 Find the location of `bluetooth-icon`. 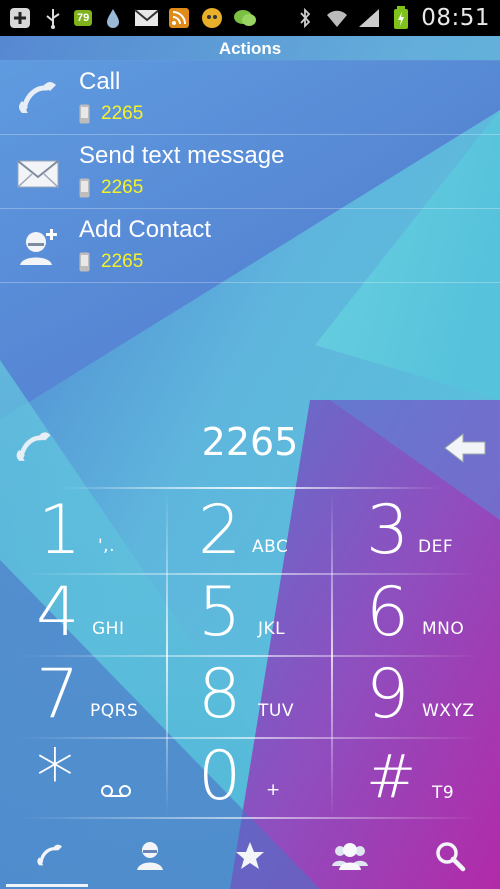

bluetooth-icon is located at coordinates (305, 18).